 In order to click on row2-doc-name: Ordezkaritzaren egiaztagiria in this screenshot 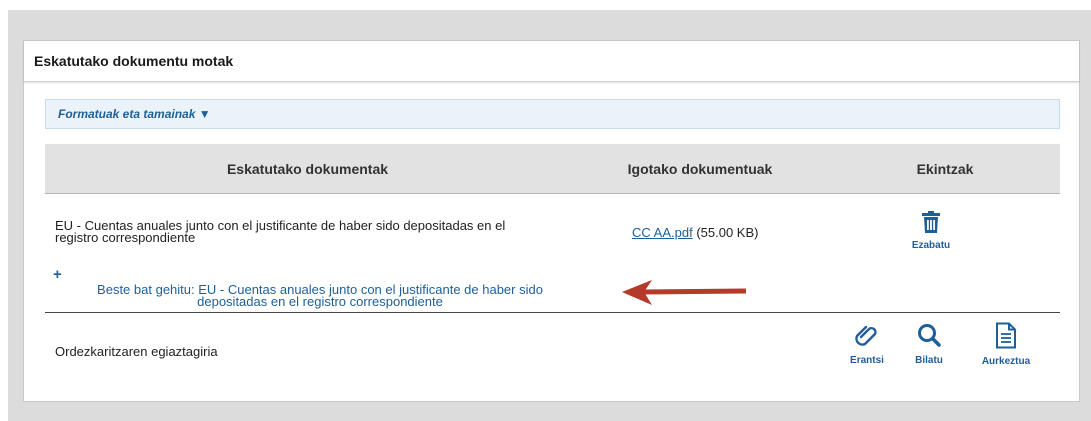, I will do `click(136, 351)`.